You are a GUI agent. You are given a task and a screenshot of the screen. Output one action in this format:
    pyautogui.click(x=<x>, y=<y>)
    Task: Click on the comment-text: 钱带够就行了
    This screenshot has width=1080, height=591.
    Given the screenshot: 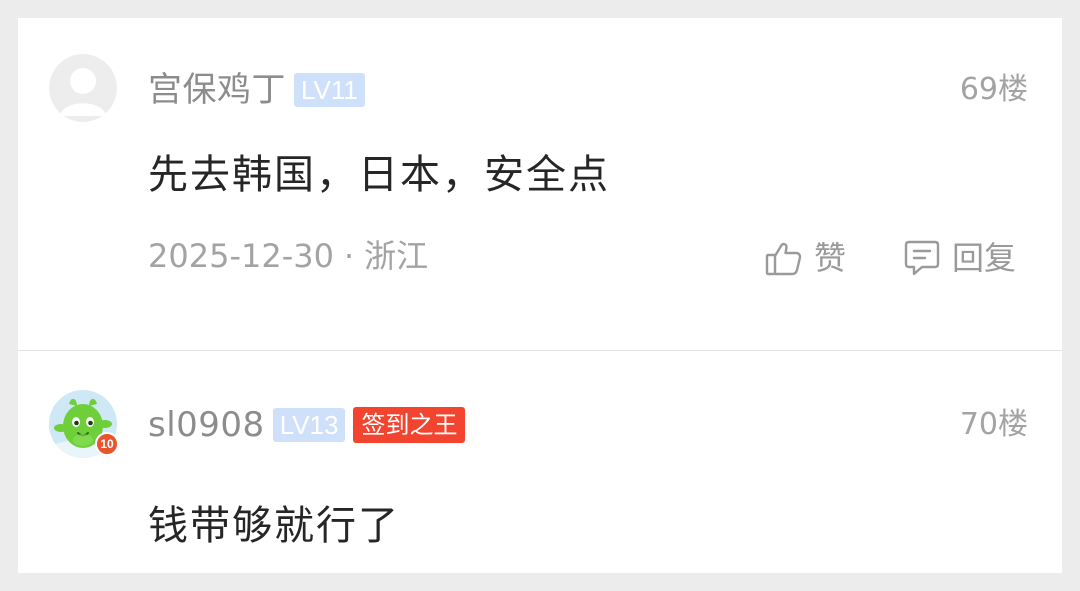 What is the action you would take?
    pyautogui.click(x=274, y=526)
    